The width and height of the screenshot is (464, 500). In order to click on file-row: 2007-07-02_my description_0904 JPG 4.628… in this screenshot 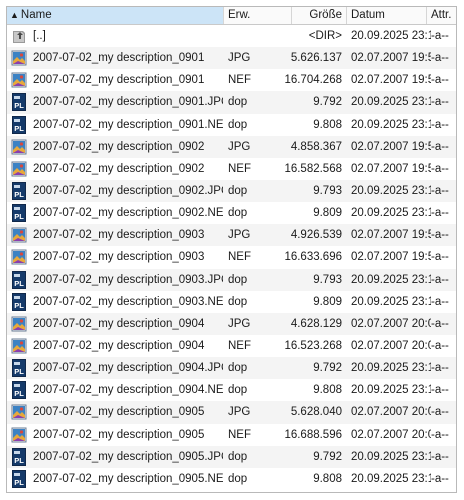, I will do `click(231, 323)`.